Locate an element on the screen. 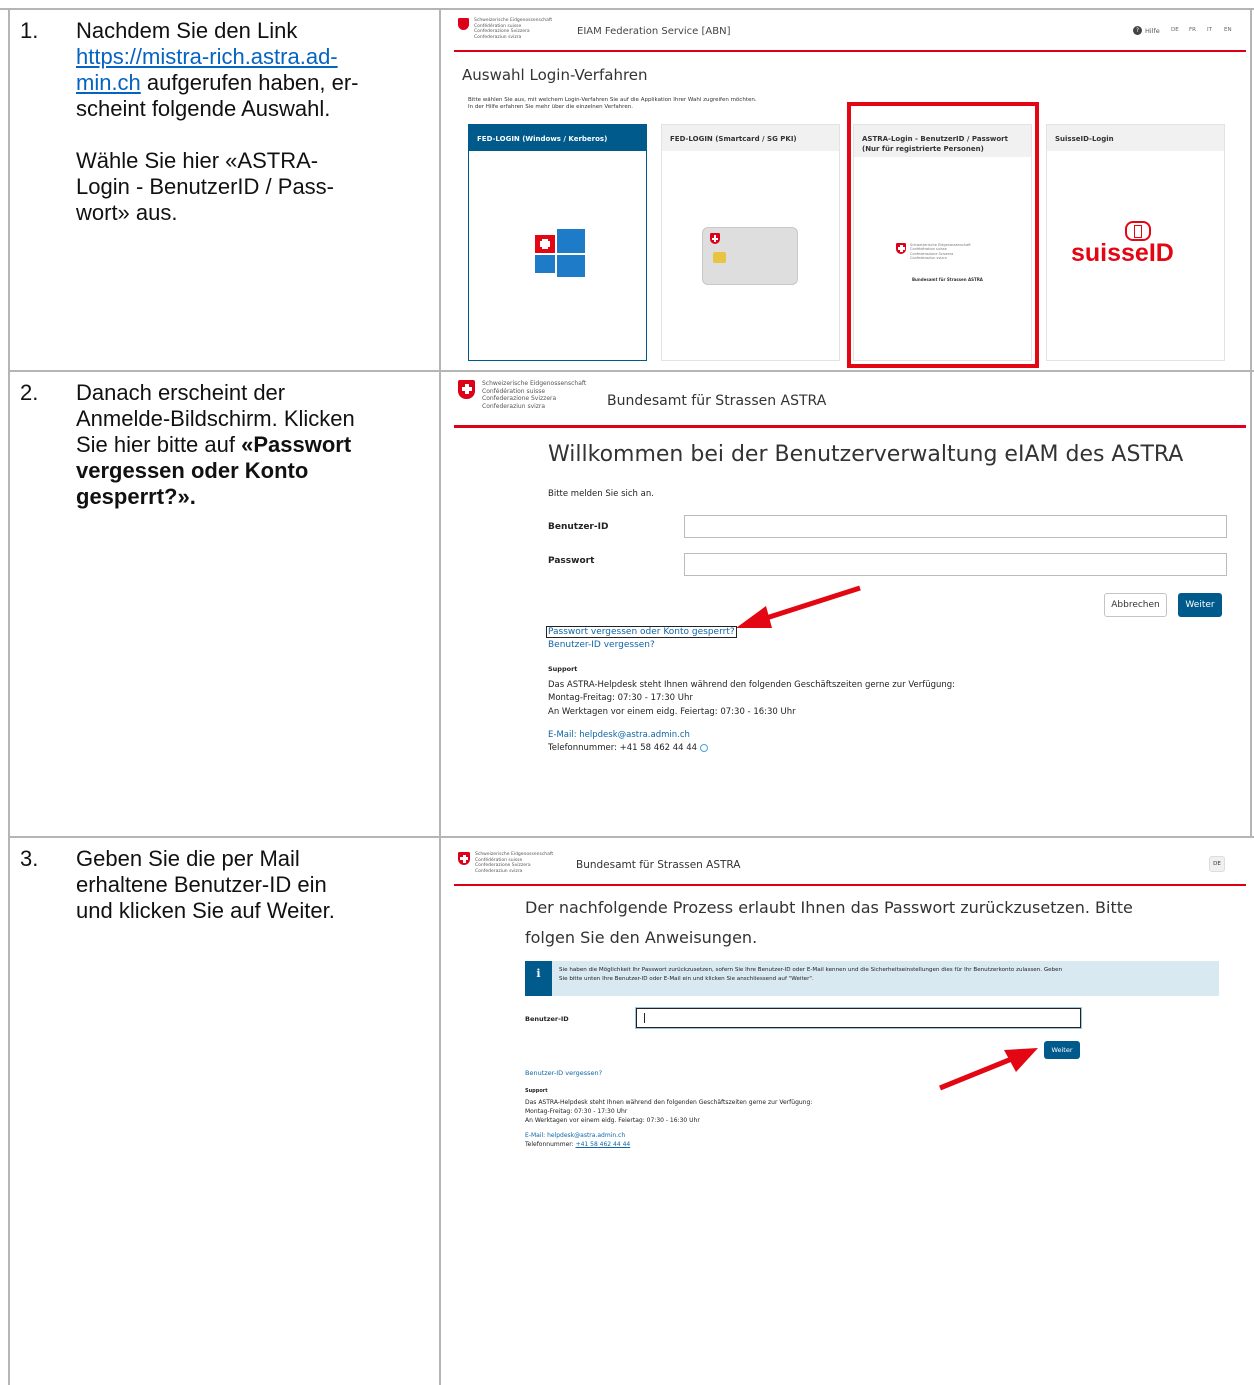 Image resolution: width=1254 pixels, height=1385 pixels. password-label: Passwort is located at coordinates (571, 561).